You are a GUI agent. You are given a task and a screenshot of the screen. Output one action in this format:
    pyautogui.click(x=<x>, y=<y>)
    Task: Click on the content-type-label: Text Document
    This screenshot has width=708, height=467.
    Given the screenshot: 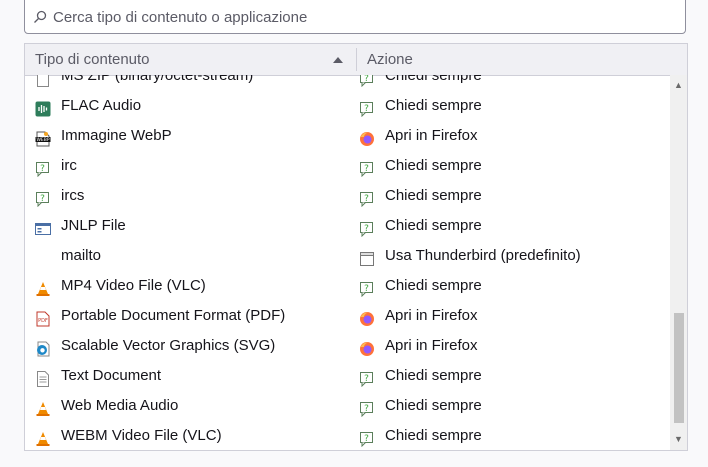 What is the action you would take?
    pyautogui.click(x=111, y=375)
    